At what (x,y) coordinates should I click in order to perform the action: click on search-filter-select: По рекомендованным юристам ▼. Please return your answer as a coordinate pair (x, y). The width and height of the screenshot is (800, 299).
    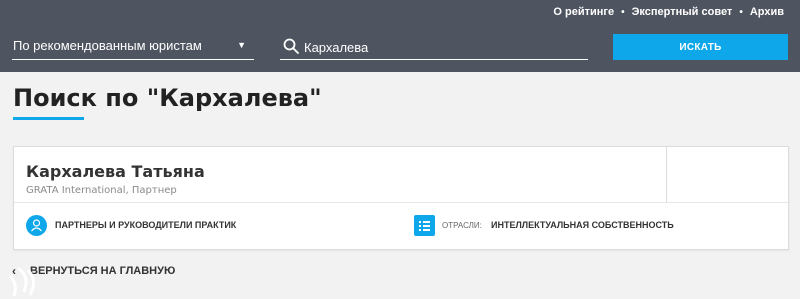
    Looking at the image, I should click on (133, 47).